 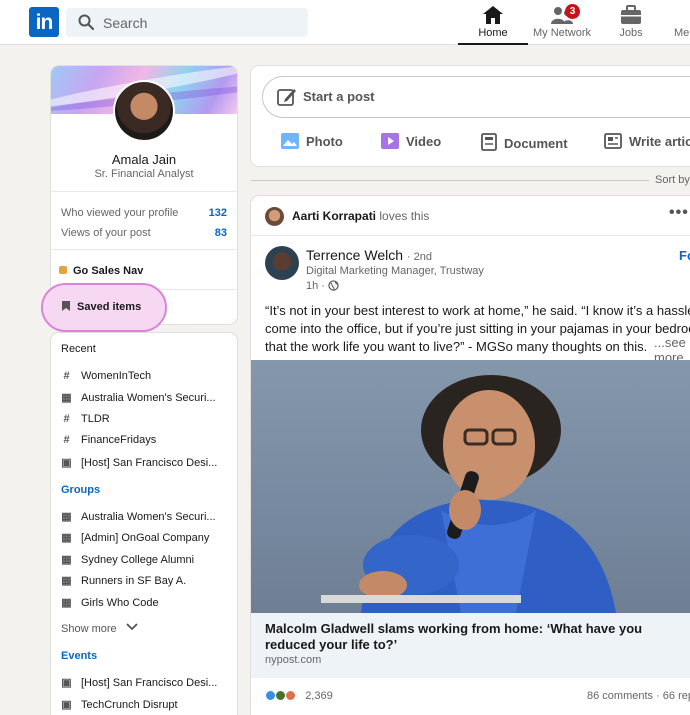 What do you see at coordinates (631, 16) in the screenshot?
I see `briefcase-icon` at bounding box center [631, 16].